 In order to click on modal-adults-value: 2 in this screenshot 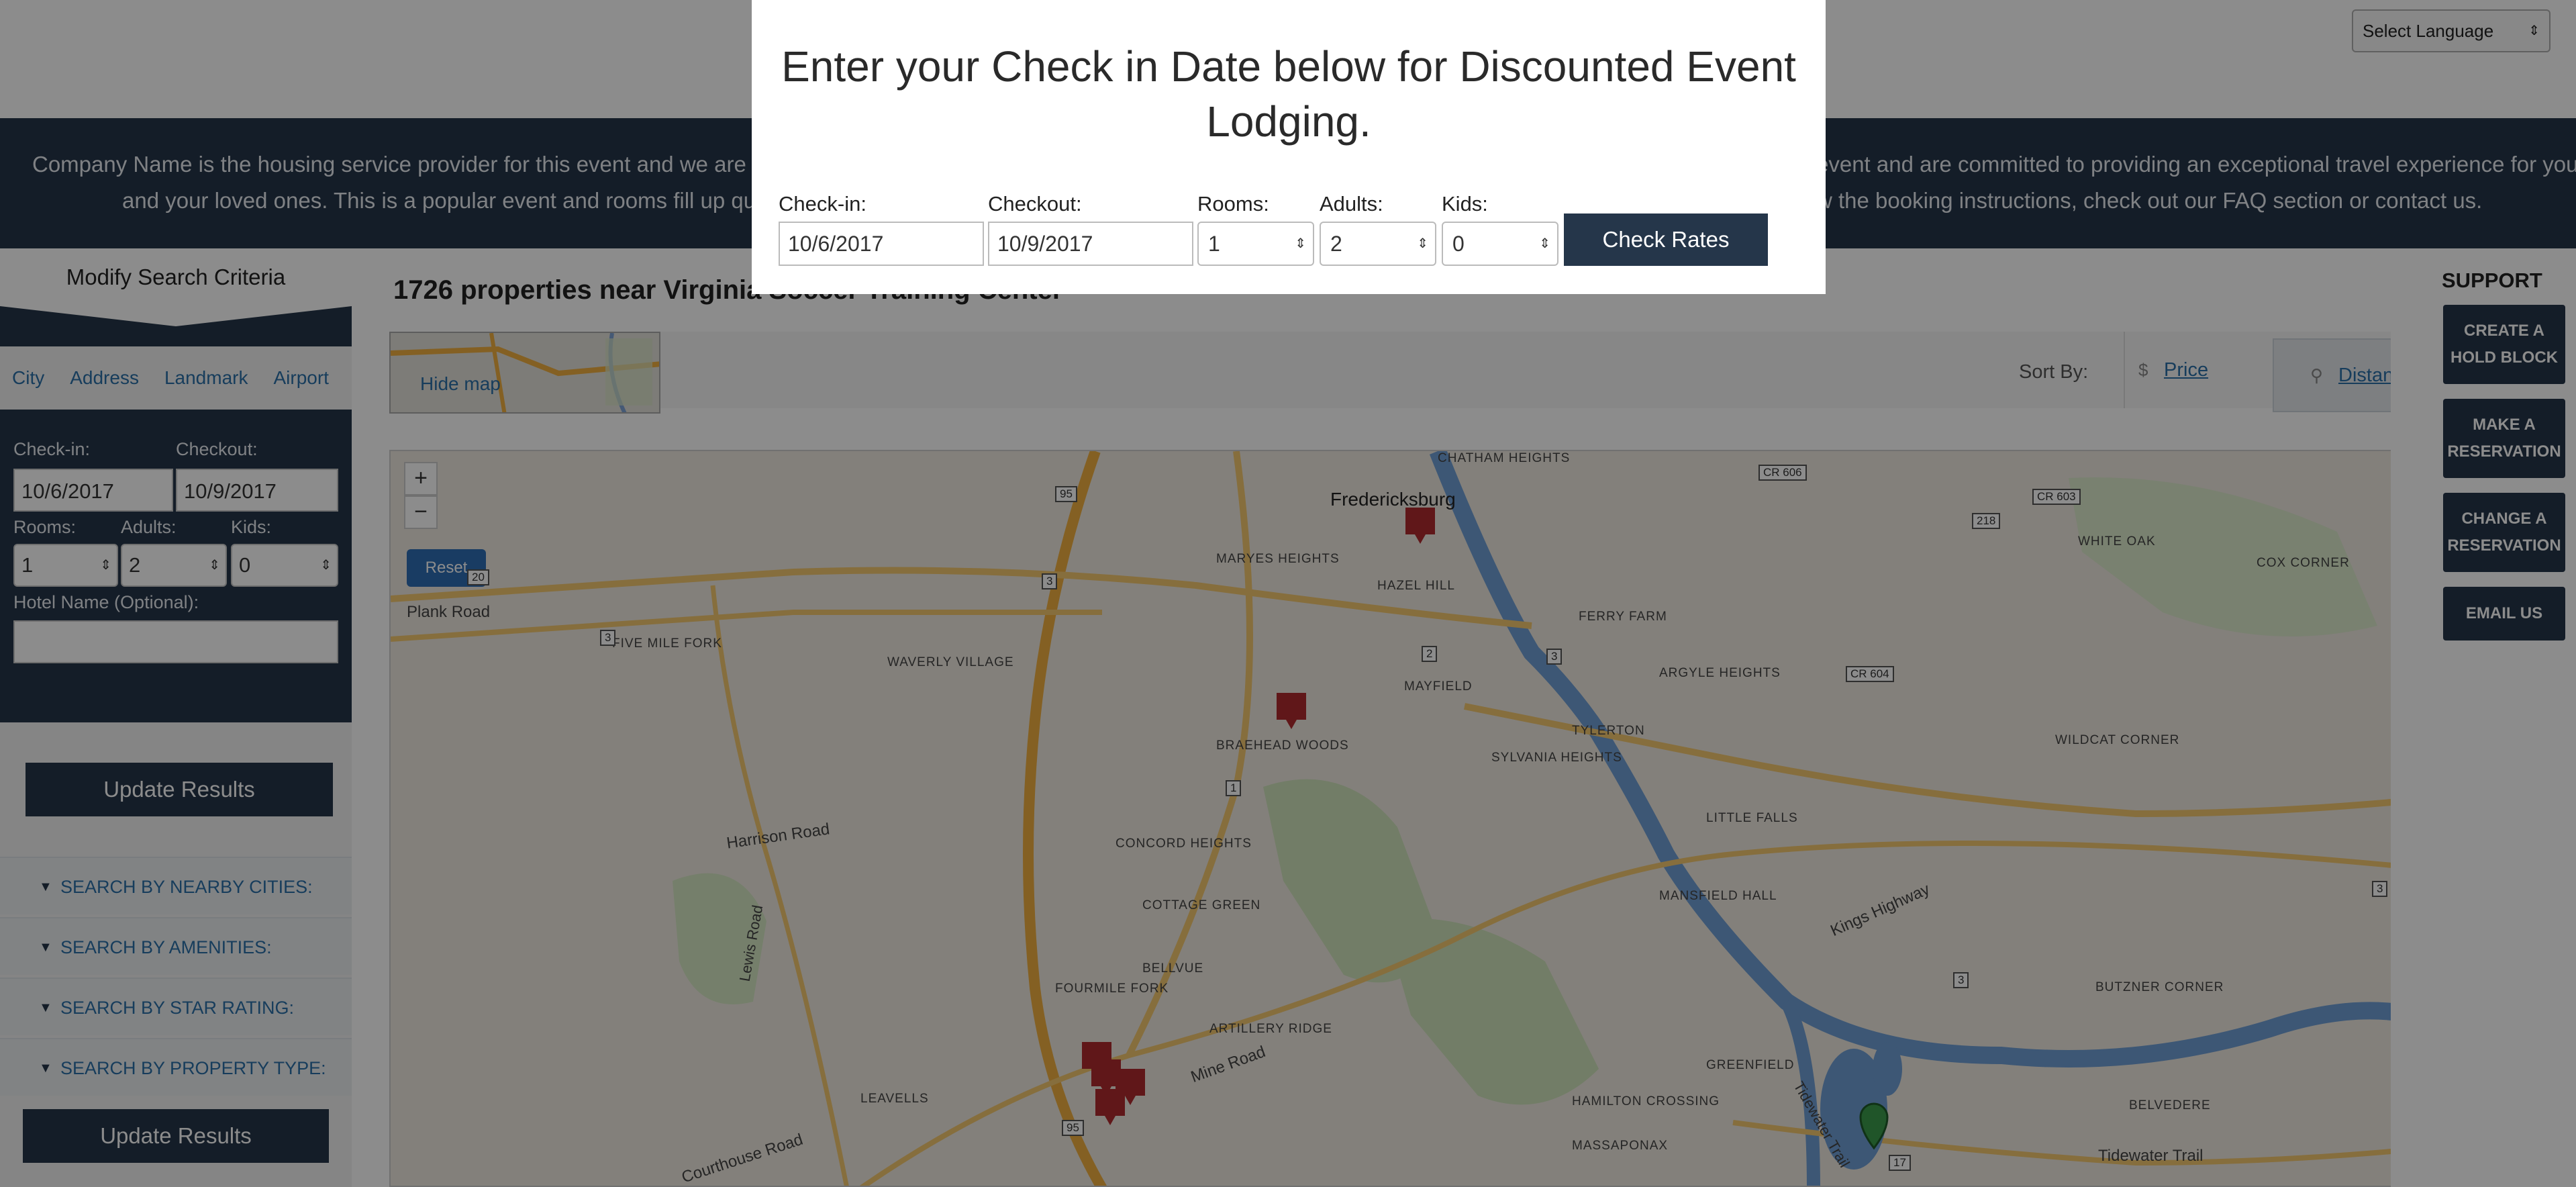, I will do `click(1336, 244)`.